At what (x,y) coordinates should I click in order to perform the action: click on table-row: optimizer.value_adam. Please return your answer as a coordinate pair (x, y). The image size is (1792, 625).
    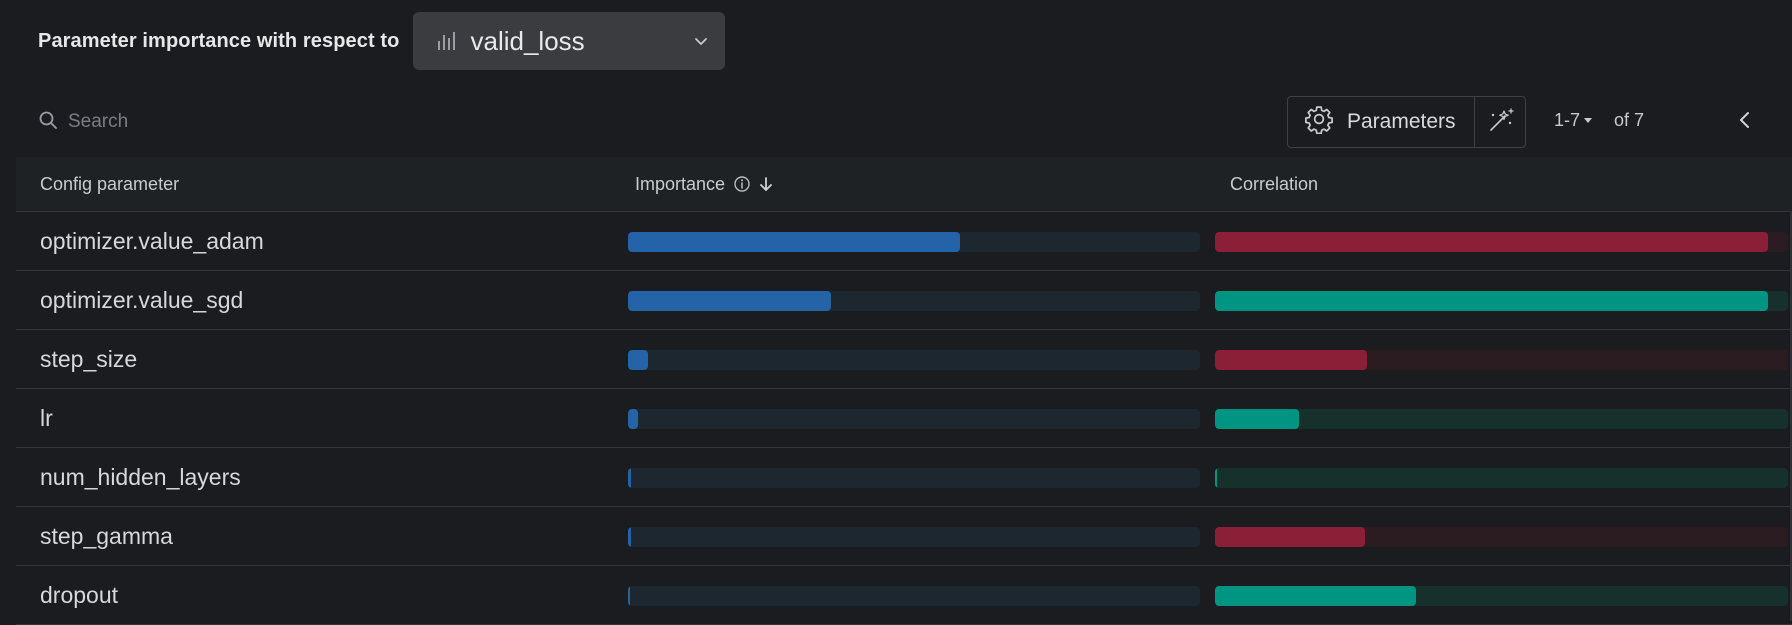
    Looking at the image, I should click on (904, 241).